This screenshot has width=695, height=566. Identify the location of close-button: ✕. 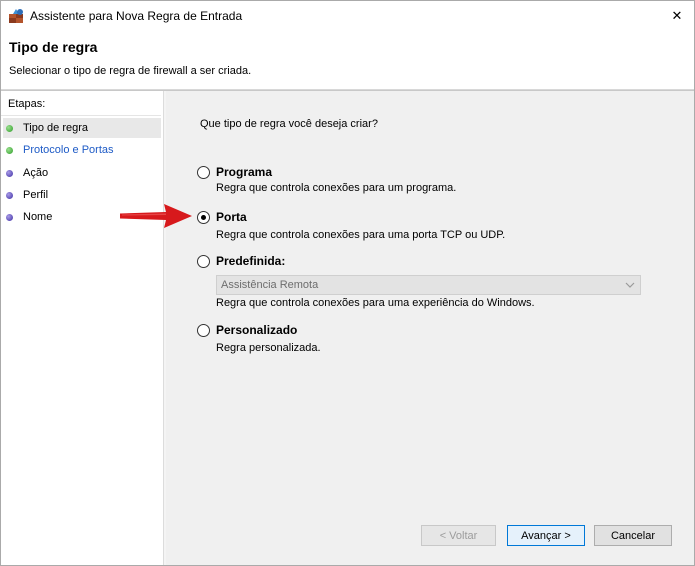
(677, 16).